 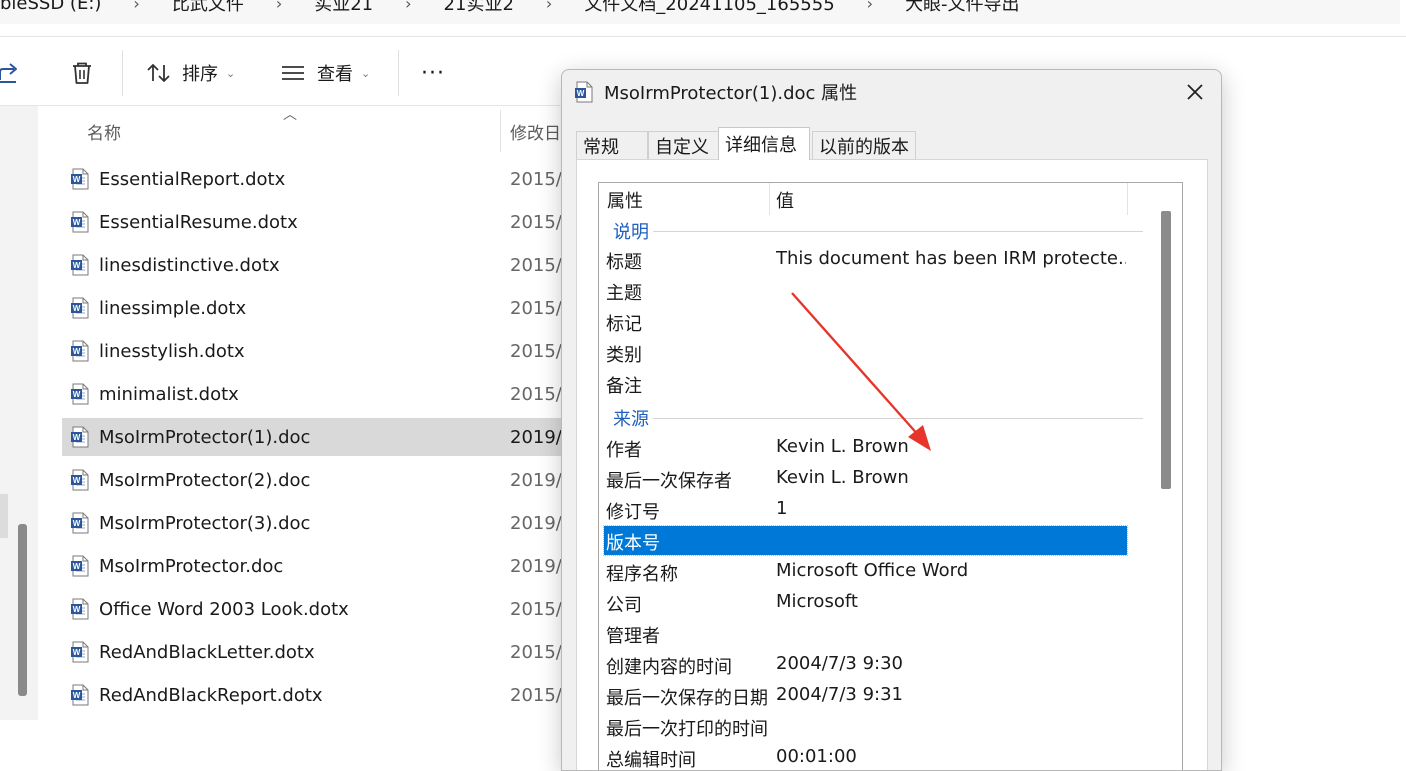 What do you see at coordinates (839, 663) in the screenshot?
I see `property-value: 2004/7/3 9:30` at bounding box center [839, 663].